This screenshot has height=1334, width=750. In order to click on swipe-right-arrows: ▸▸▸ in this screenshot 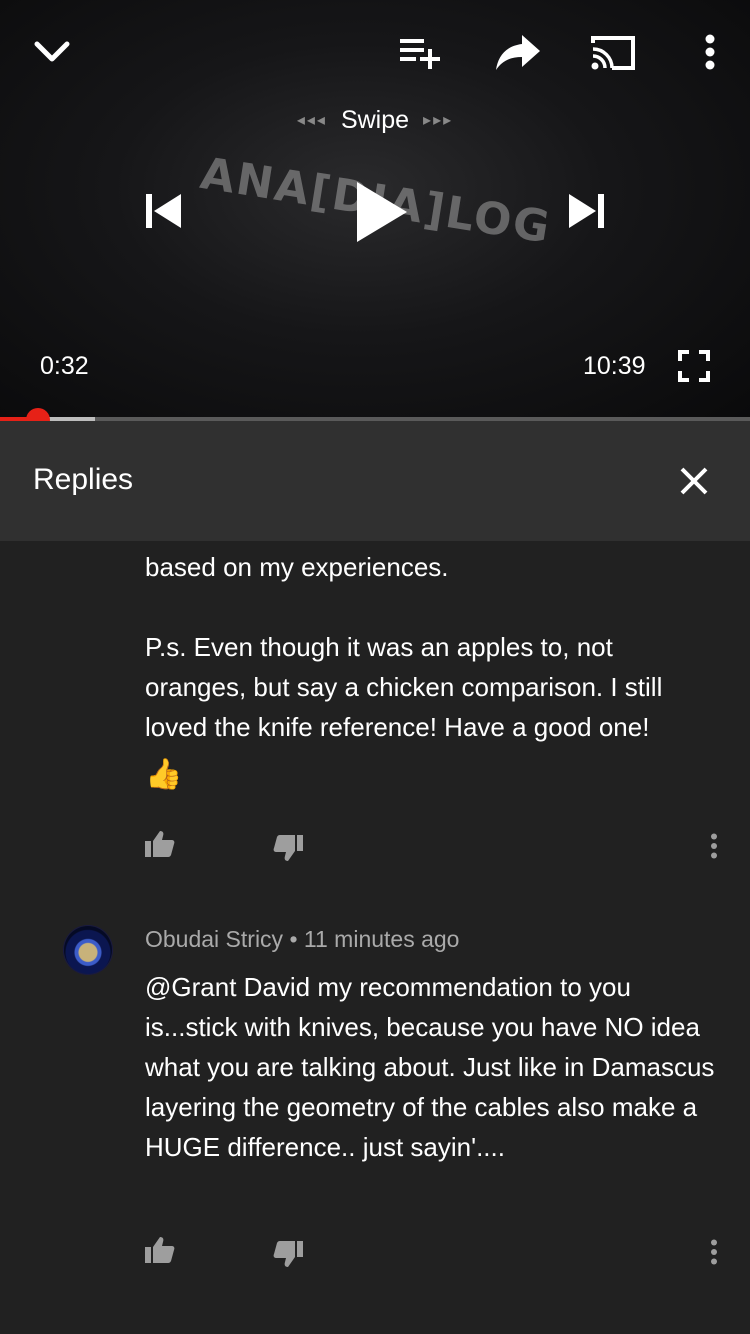, I will do `click(438, 120)`.